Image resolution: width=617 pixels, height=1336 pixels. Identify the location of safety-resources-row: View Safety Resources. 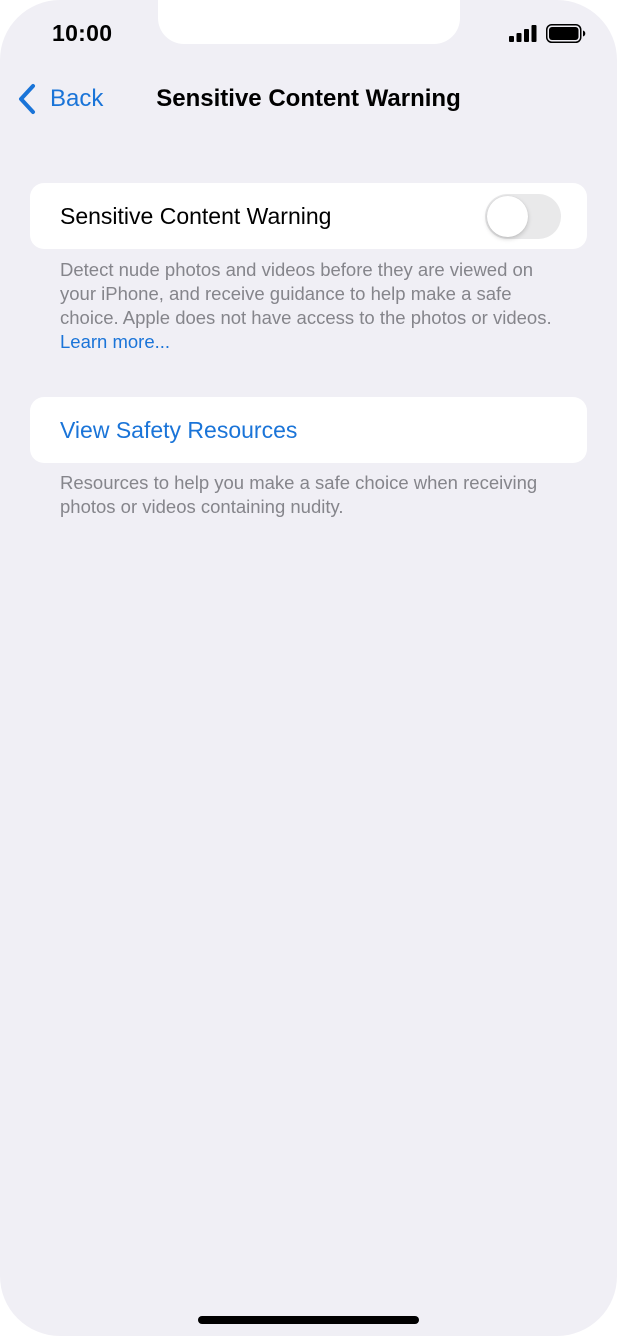
(308, 430).